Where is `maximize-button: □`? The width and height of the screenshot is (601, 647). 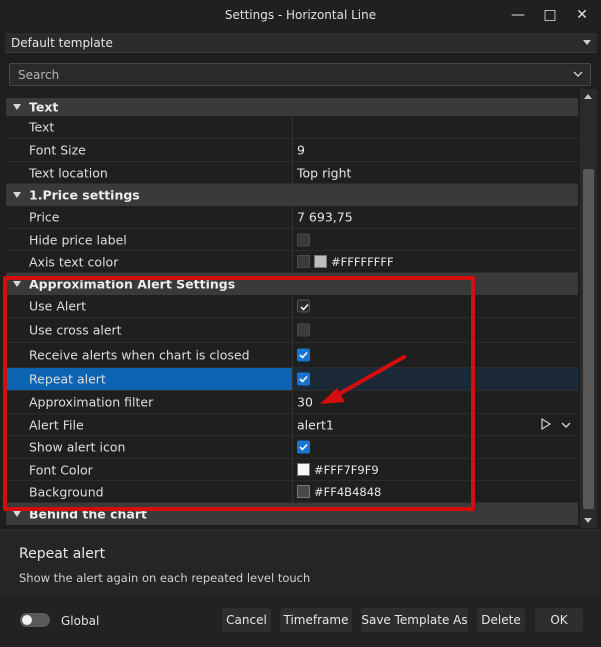 maximize-button: □ is located at coordinates (550, 15).